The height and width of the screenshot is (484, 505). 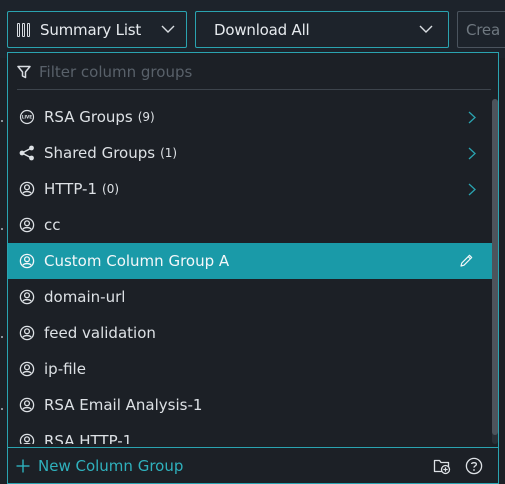 I want to click on columns-icon, so click(x=23, y=29).